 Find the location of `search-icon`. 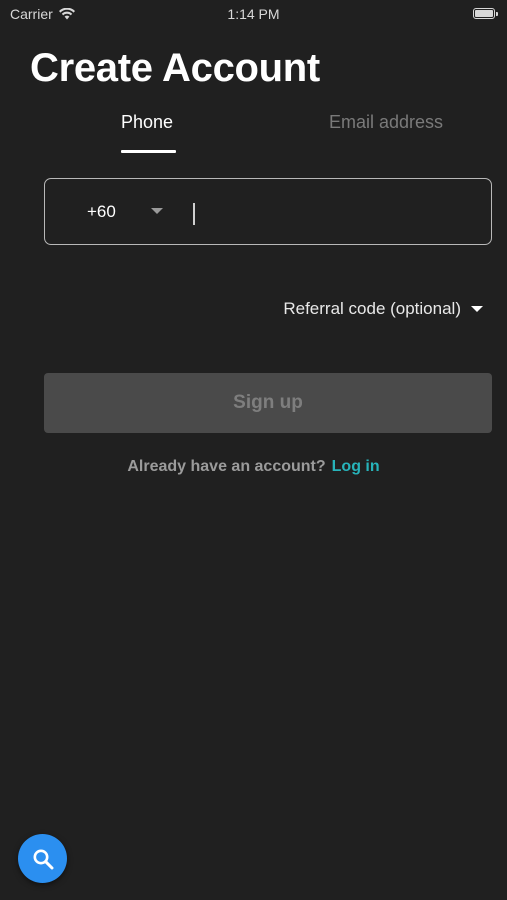

search-icon is located at coordinates (43, 859).